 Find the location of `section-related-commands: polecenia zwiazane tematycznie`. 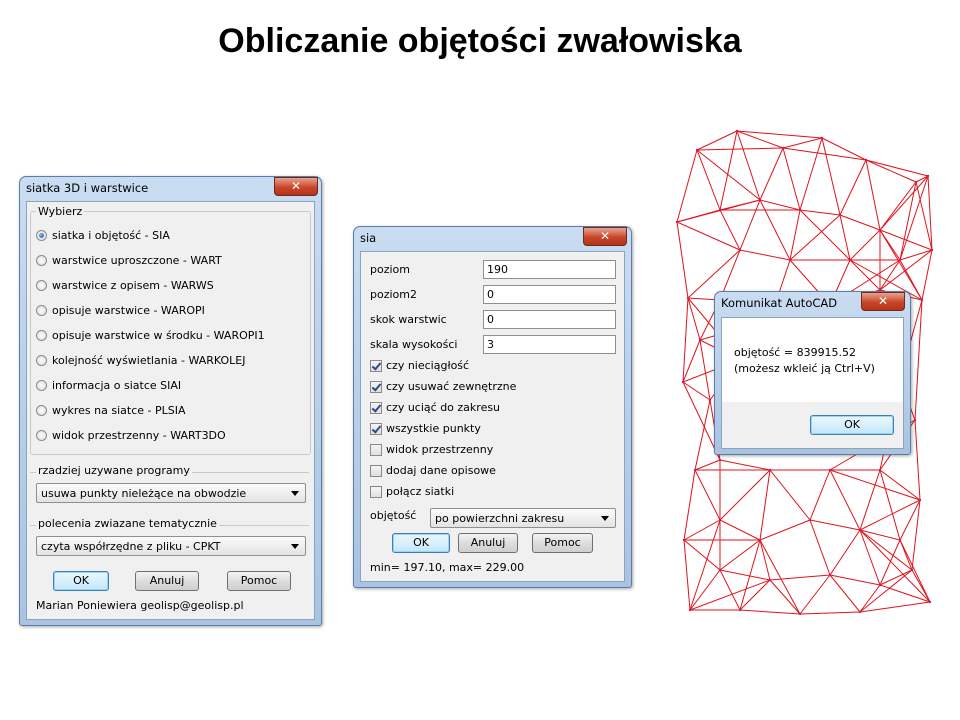

section-related-commands: polecenia zwiazane tematycznie is located at coordinates (127, 523).